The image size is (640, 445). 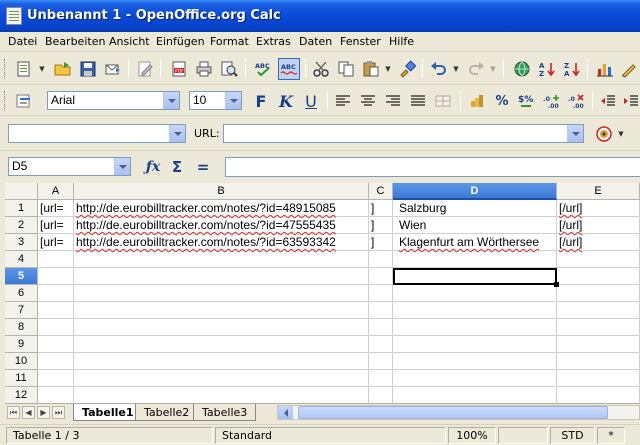 I want to click on paste-dropdown-arrow: ▼, so click(x=388, y=69).